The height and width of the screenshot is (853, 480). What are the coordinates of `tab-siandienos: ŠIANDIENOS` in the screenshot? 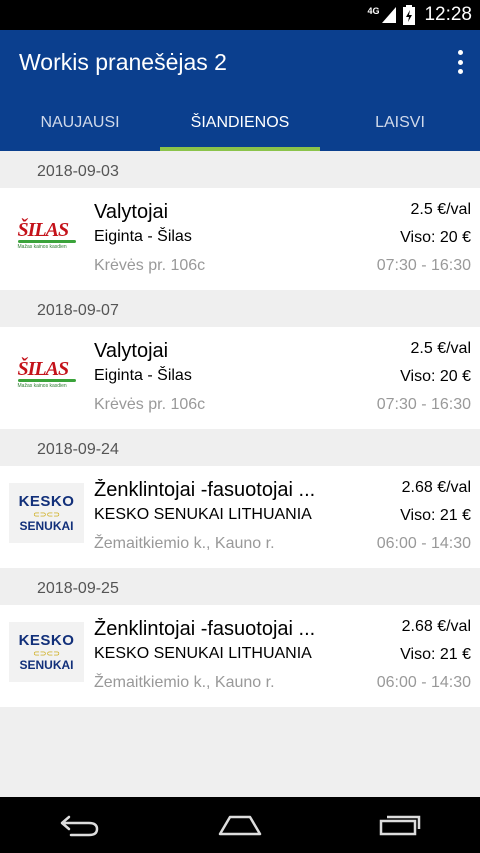 It's located at (240, 123).